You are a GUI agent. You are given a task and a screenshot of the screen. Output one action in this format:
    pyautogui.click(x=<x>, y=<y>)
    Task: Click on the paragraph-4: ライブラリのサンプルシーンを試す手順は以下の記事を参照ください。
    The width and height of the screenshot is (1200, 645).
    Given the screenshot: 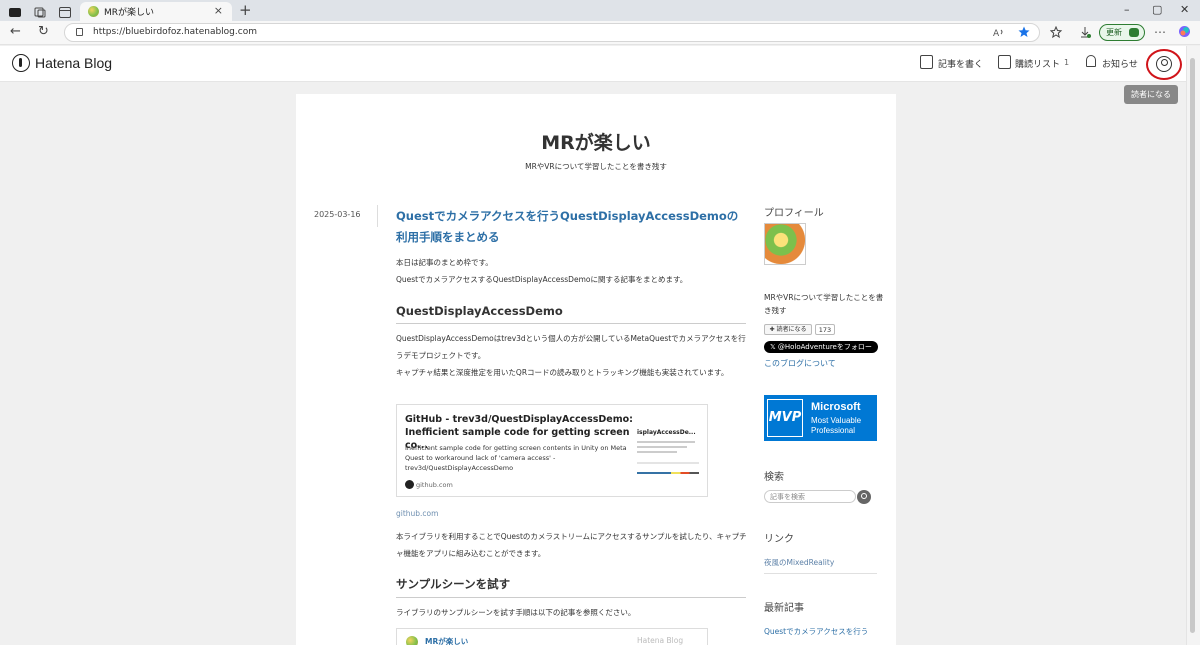 What is the action you would take?
    pyautogui.click(x=516, y=612)
    